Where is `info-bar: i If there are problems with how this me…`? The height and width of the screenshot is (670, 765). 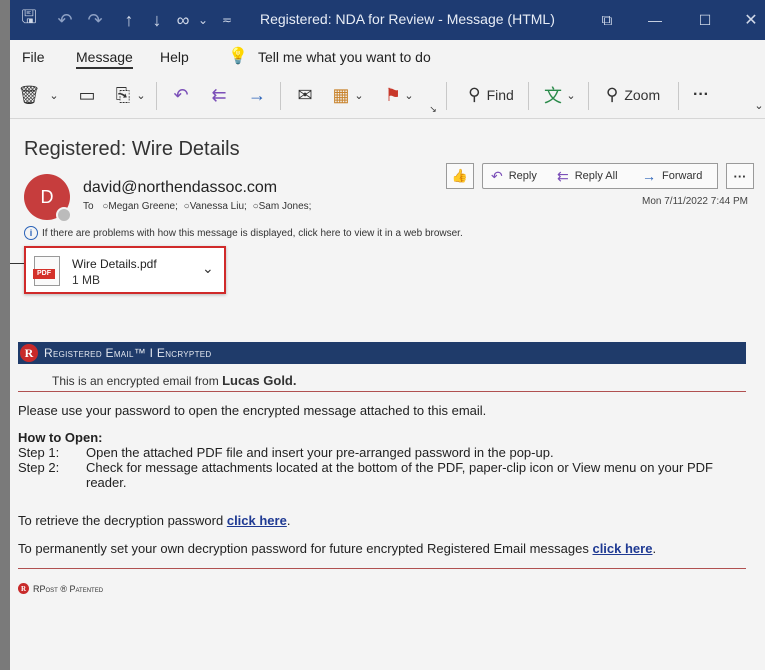
info-bar: i If there are problems with how this me… is located at coordinates (243, 233).